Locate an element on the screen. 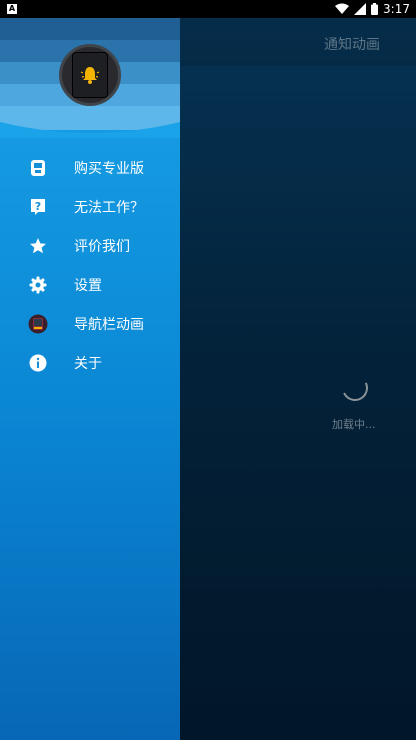 The image size is (416, 740). wifi-icon is located at coordinates (342, 8).